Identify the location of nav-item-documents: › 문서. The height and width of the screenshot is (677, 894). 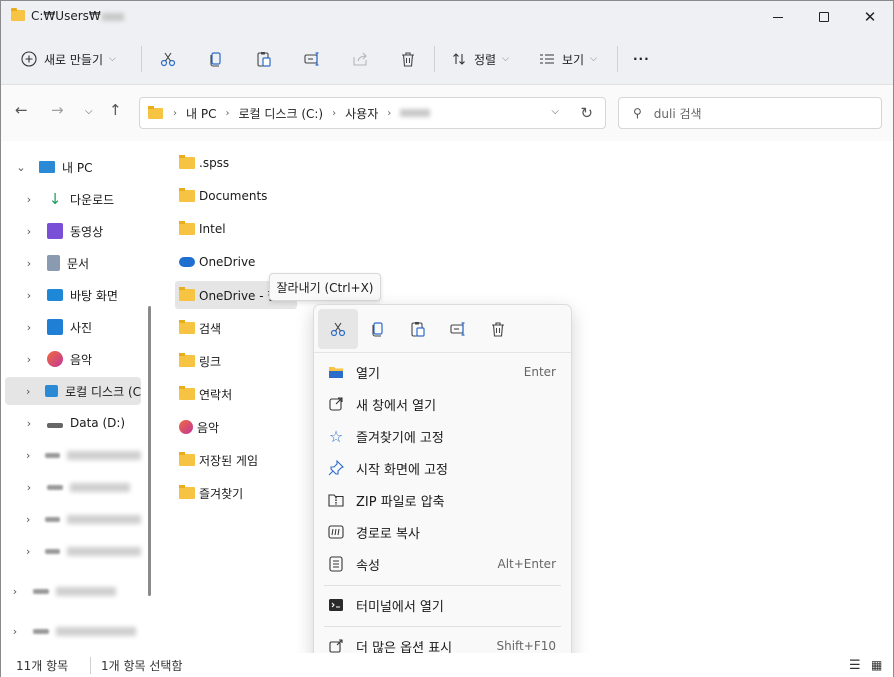
(73, 263).